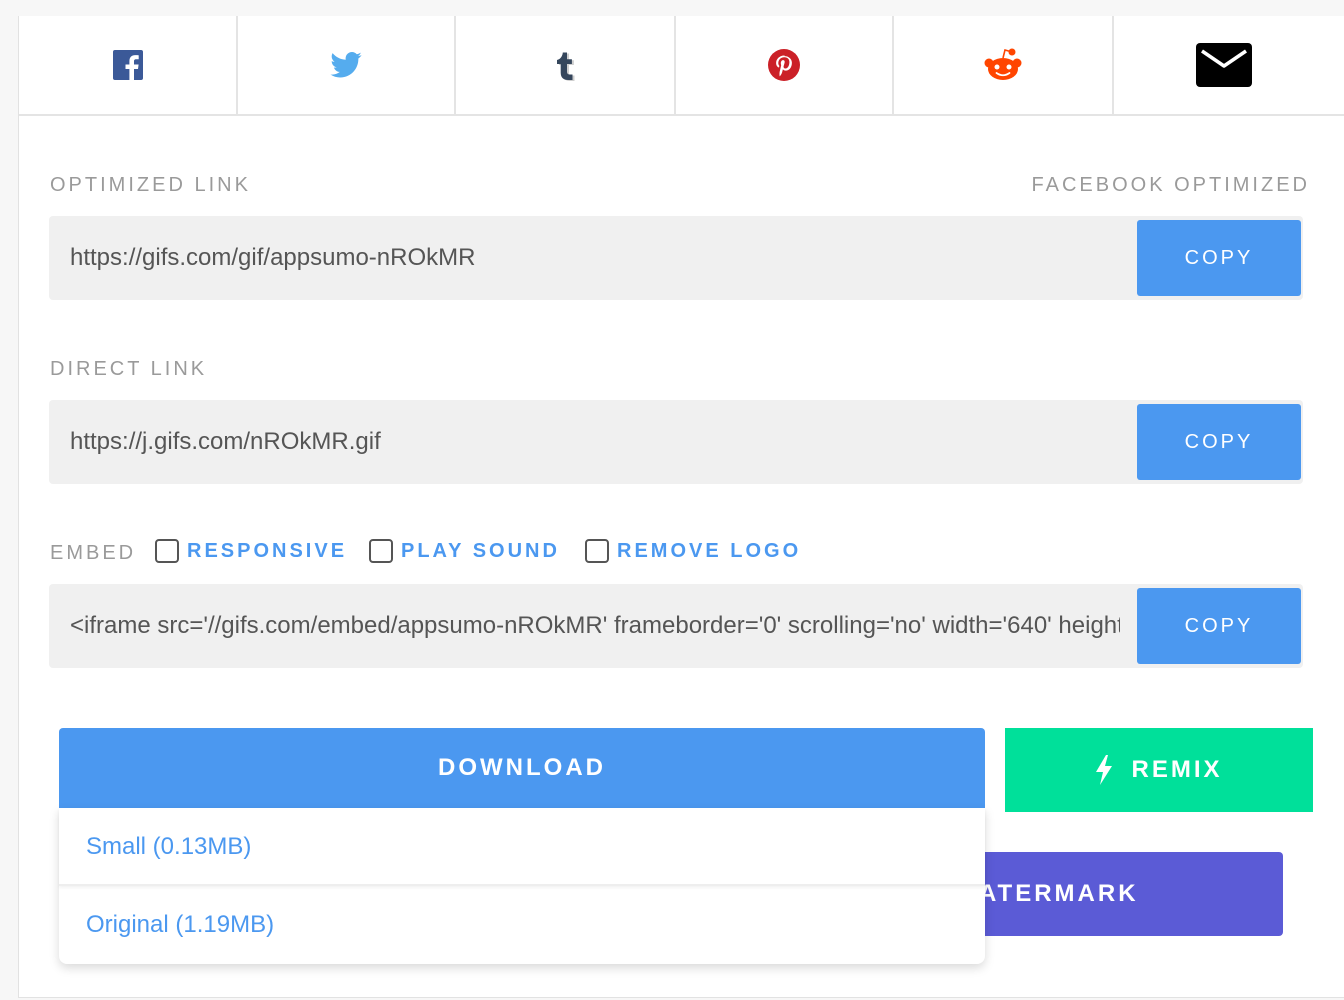  Describe the element at coordinates (597, 551) in the screenshot. I see `remove-logo-checkbox` at that location.